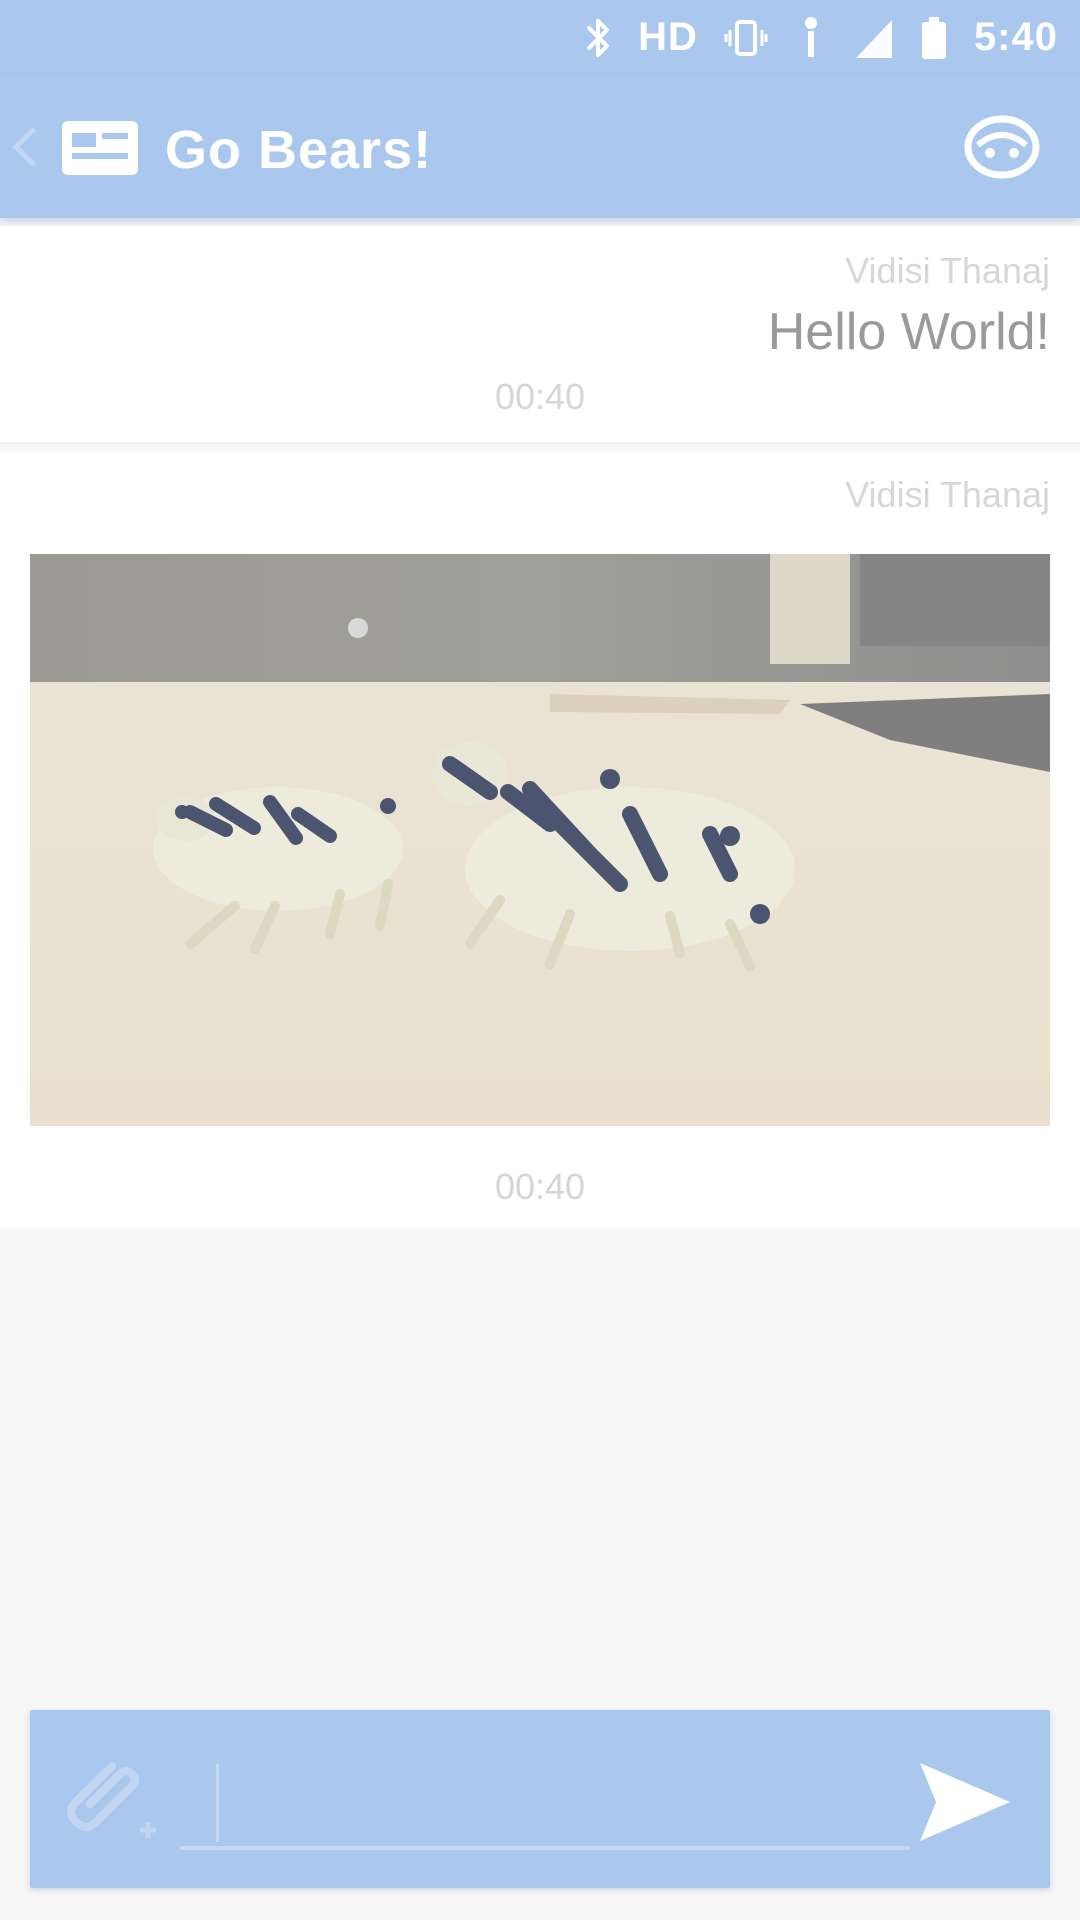 The image size is (1080, 1920). Describe the element at coordinates (540, 146) in the screenshot. I see `app-bar: Go Bears!` at that location.